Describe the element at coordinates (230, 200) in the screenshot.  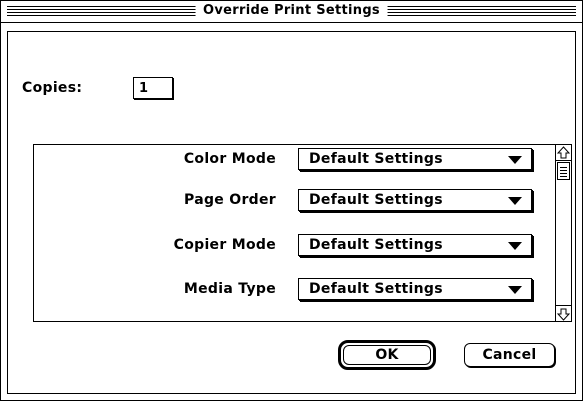
I see `setting-label: Page Order` at that location.